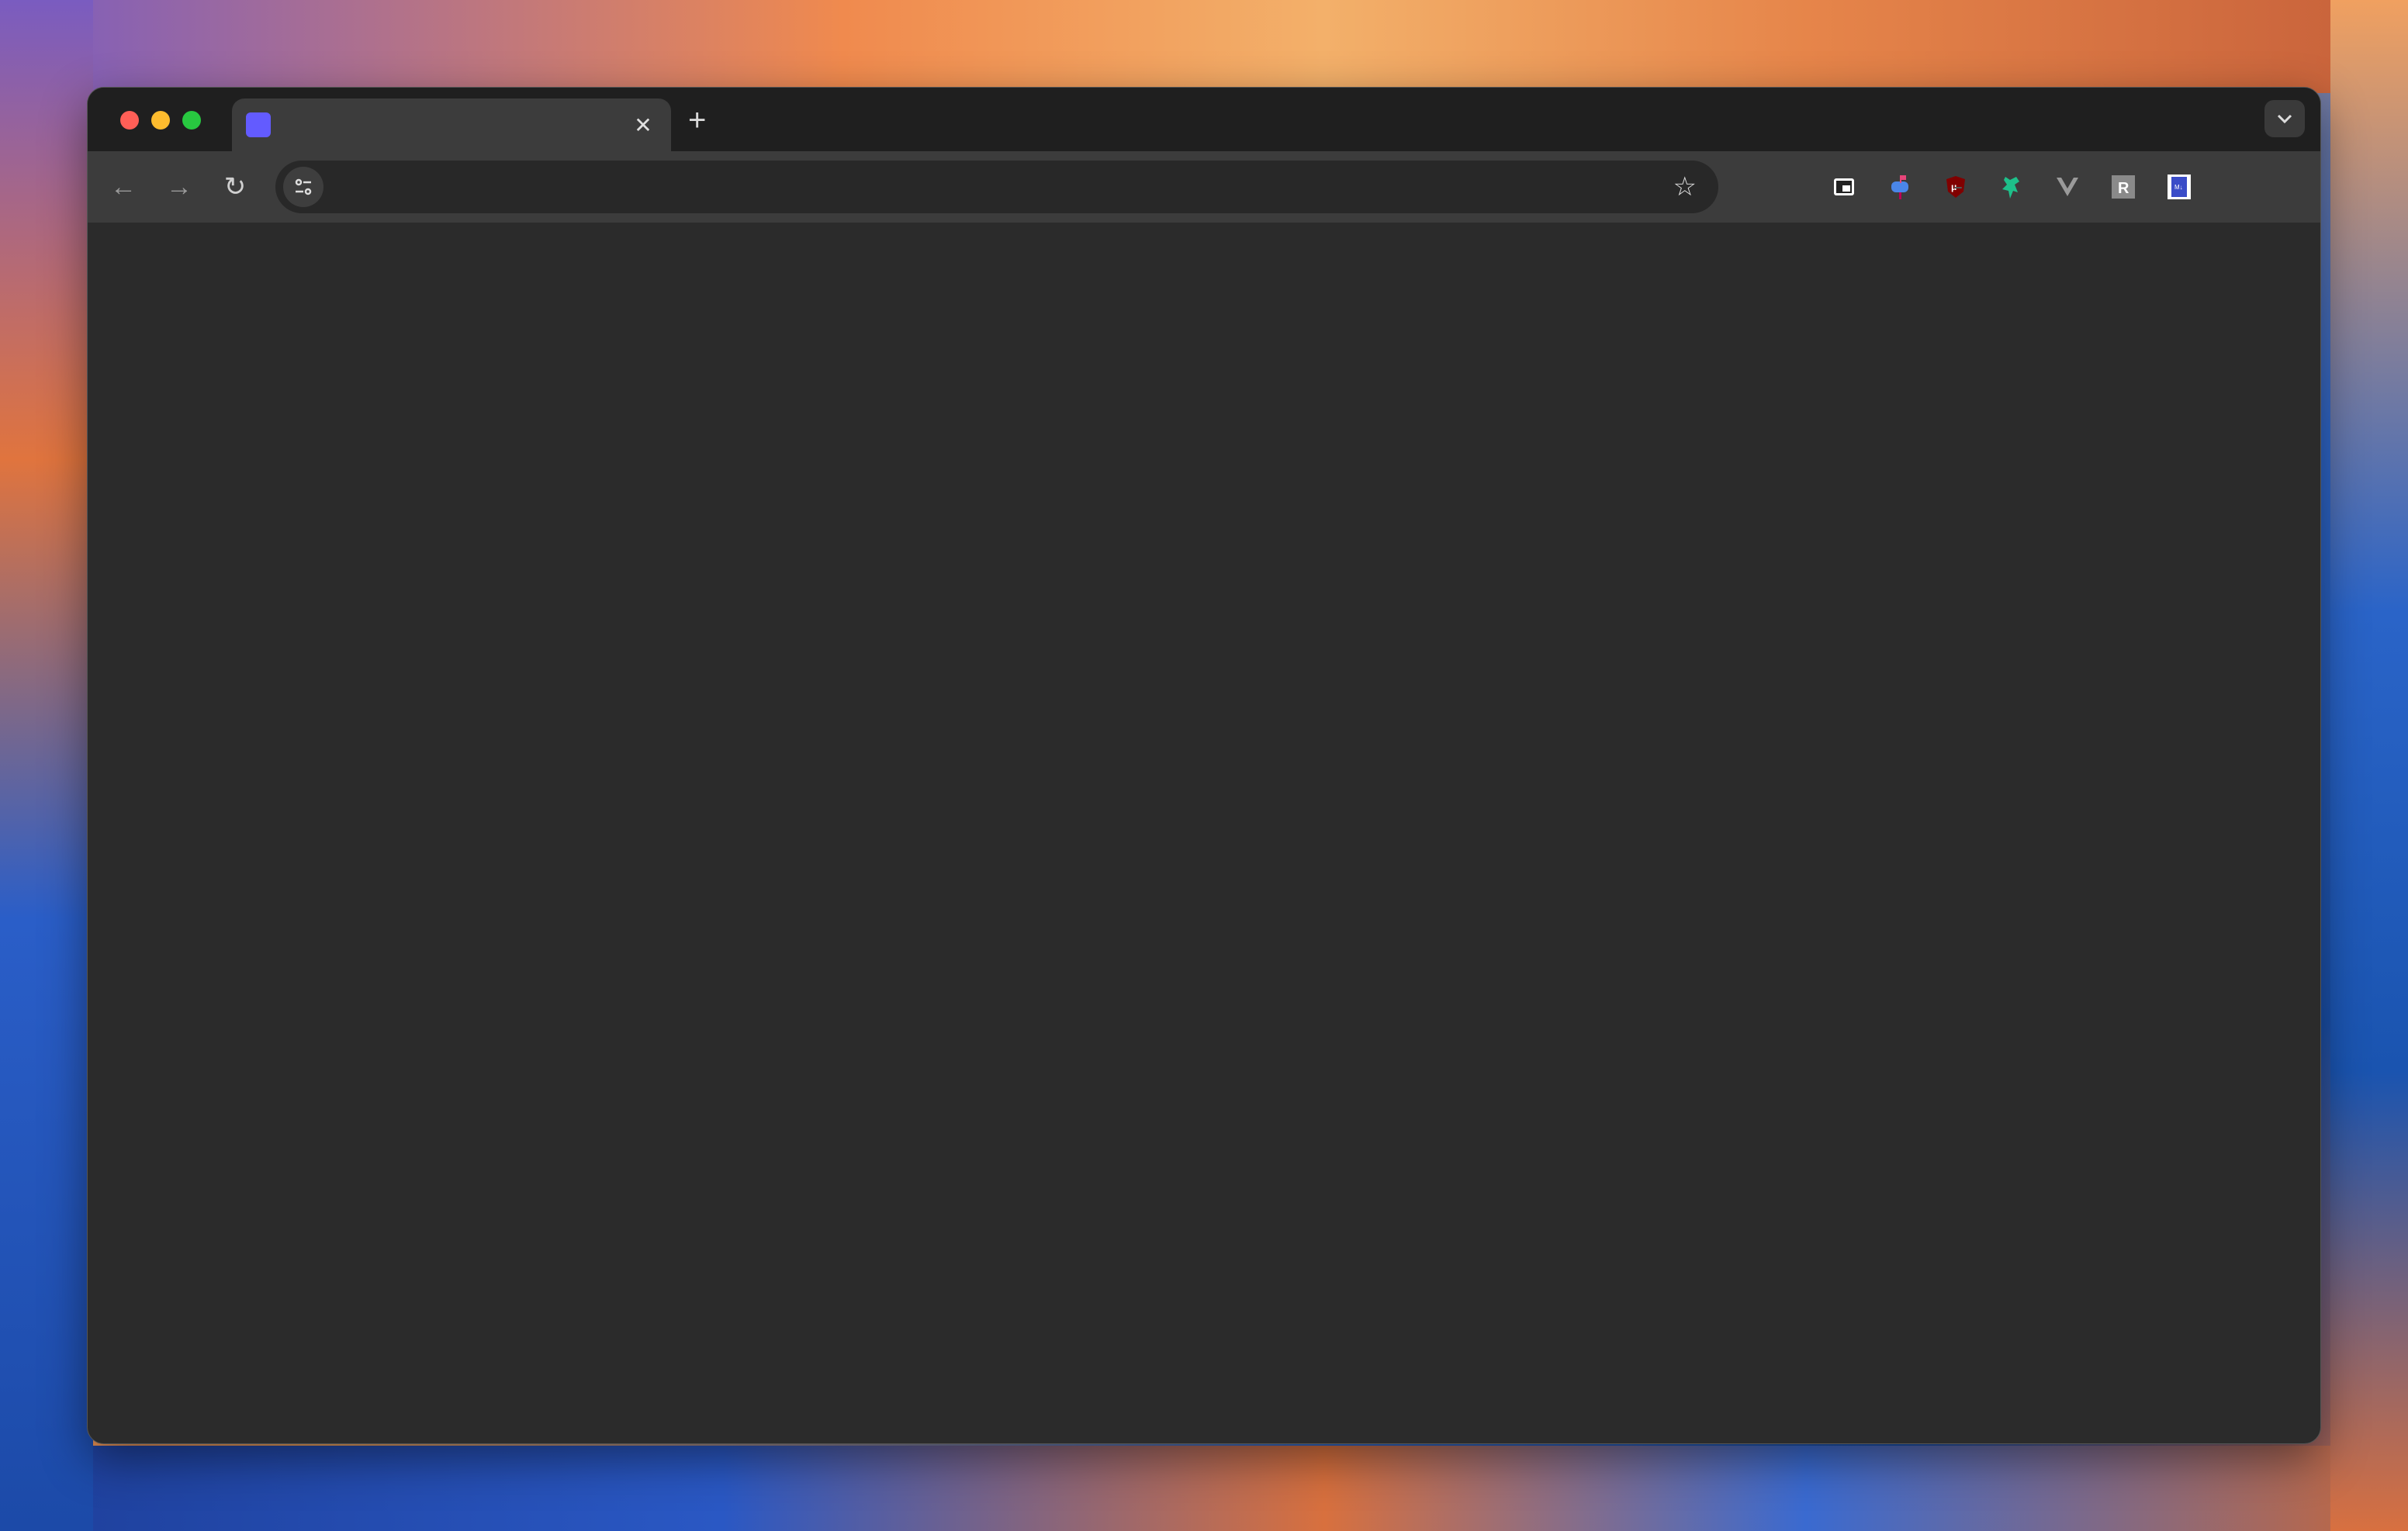 This screenshot has width=2408, height=1531. Describe the element at coordinates (997, 187) in the screenshot. I see `address-bar: ☆` at that location.